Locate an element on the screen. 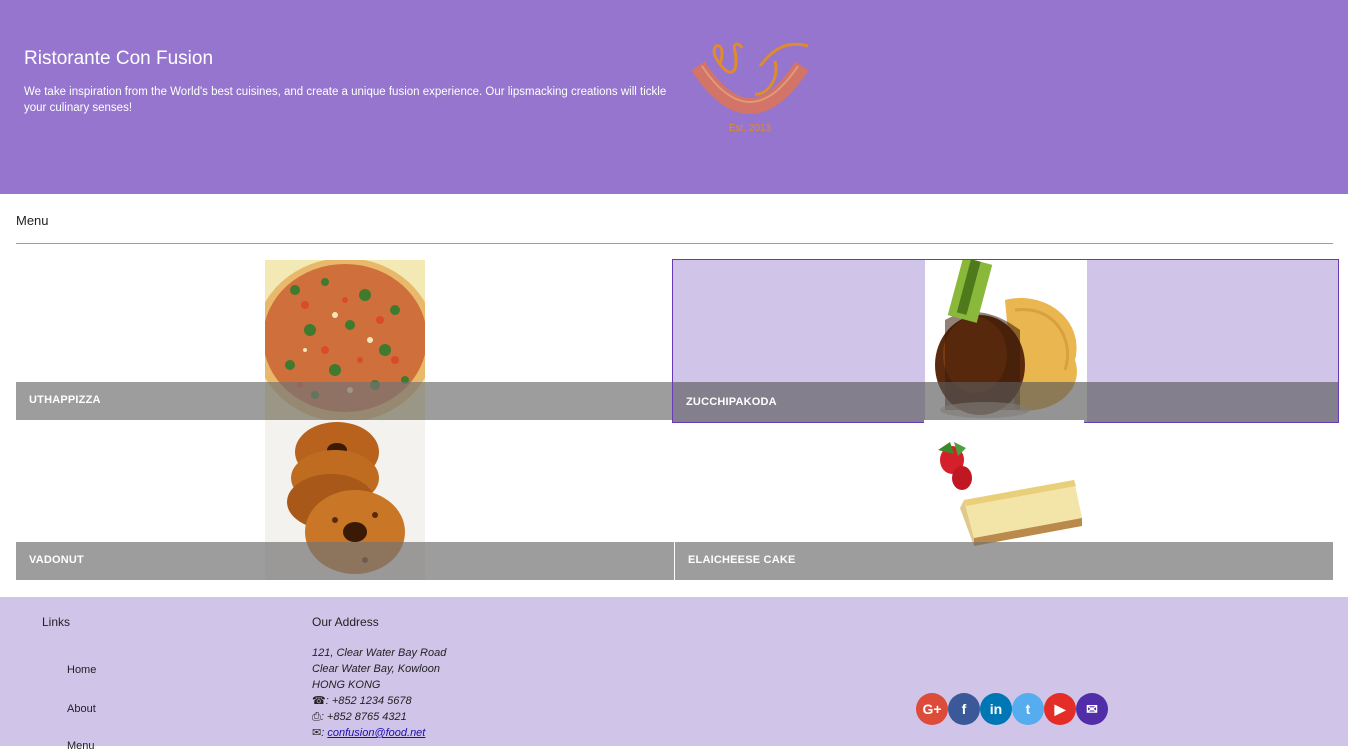  menu-item-uthappizza: UTHAPPIZZA is located at coordinates (345, 340).